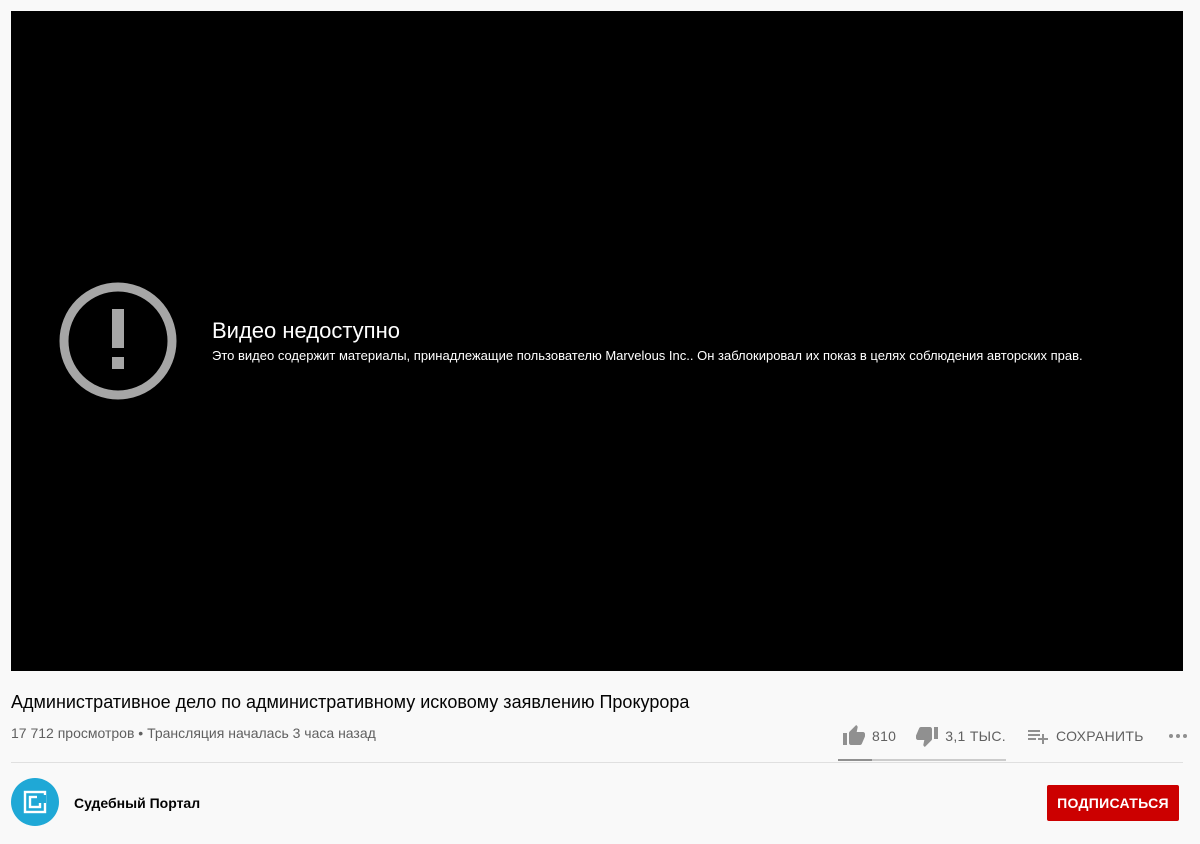  What do you see at coordinates (855, 760) in the screenshot?
I see `sentiment-bar-likes` at bounding box center [855, 760].